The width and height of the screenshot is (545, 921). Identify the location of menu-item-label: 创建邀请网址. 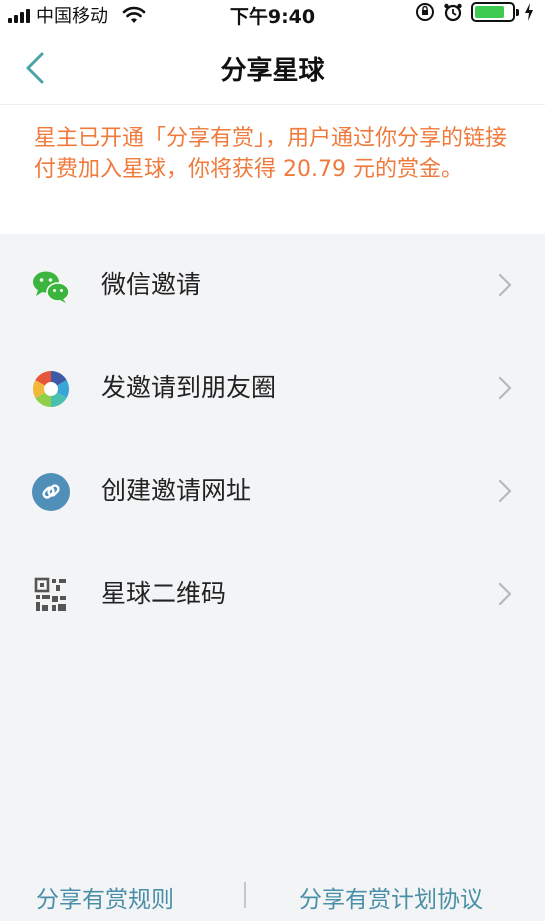
(176, 490).